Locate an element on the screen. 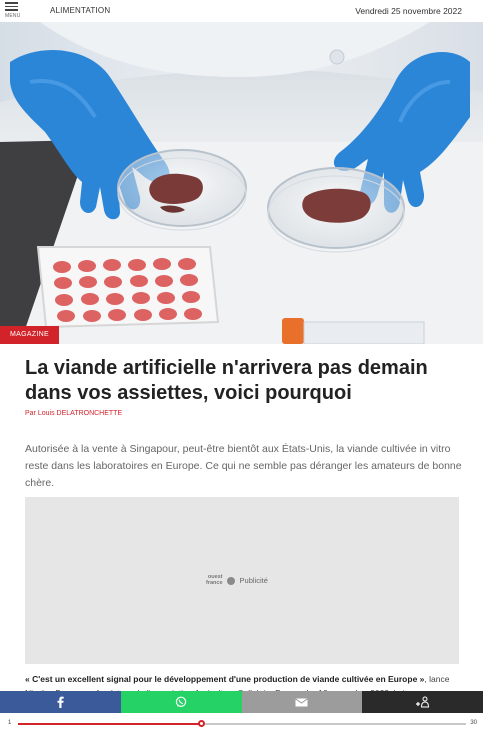 The width and height of the screenshot is (483, 735). hamburger-icon is located at coordinates (11, 3).